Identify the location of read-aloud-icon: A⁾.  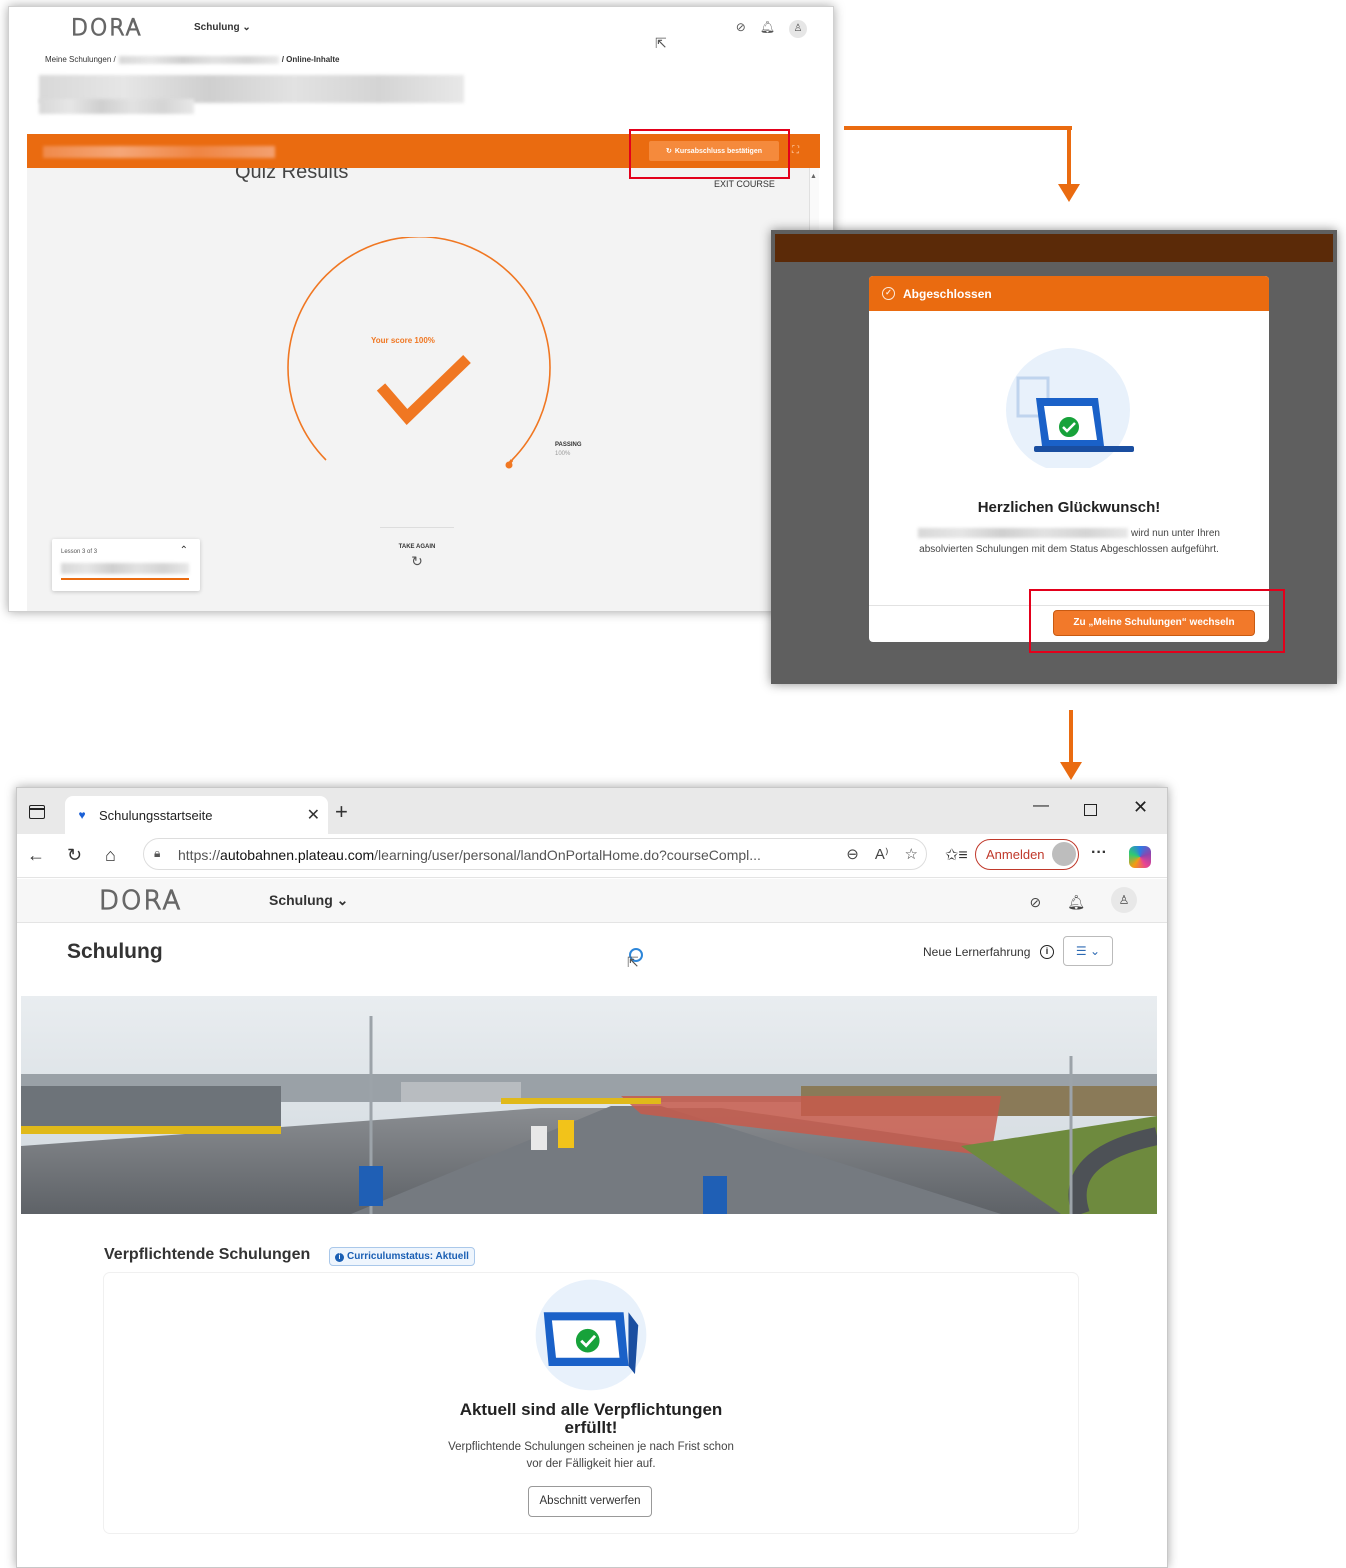
(882, 854).